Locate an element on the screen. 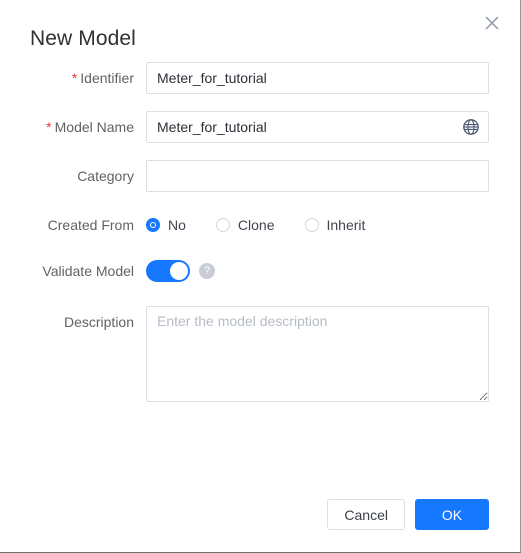  created-from-field-wrap: No Clone Inherit is located at coordinates (317, 225).